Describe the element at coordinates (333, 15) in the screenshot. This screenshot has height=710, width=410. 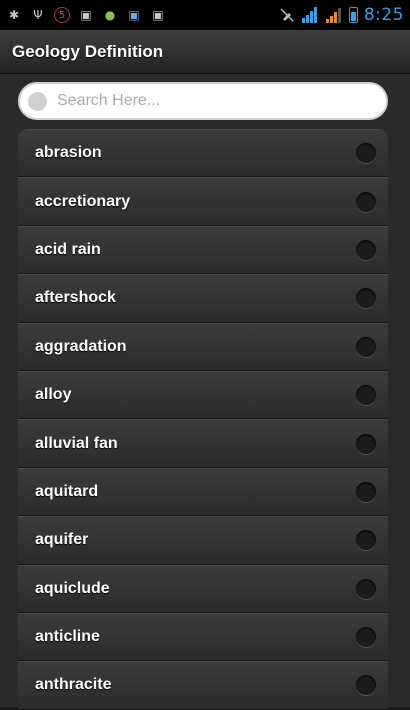
I see `signal-strength-icon` at that location.